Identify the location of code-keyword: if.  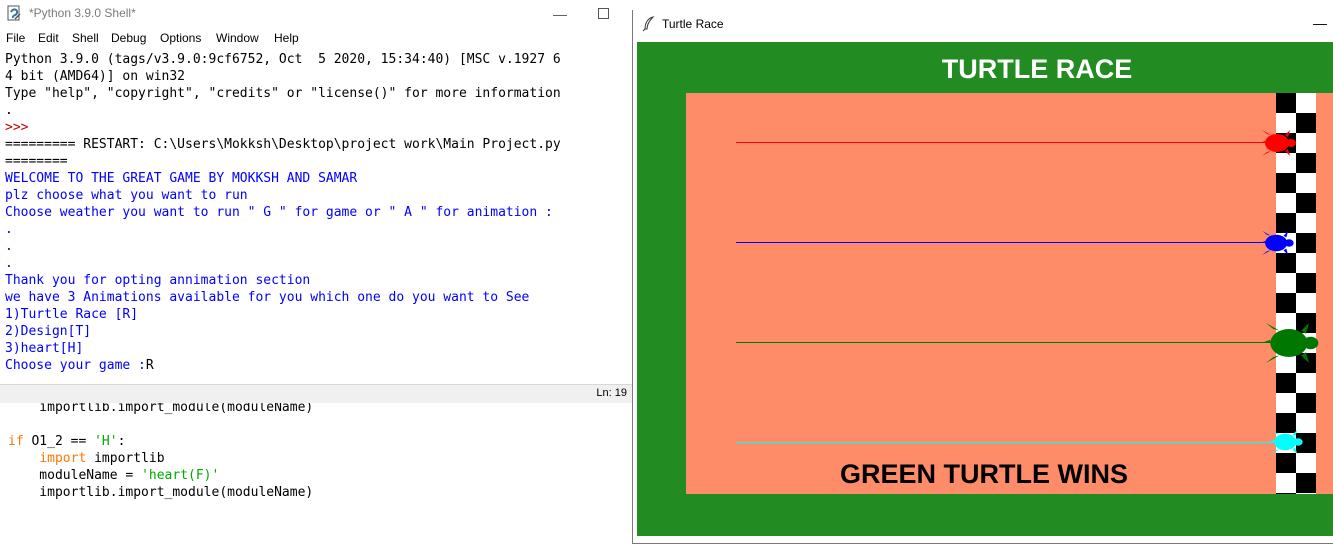
(16, 441).